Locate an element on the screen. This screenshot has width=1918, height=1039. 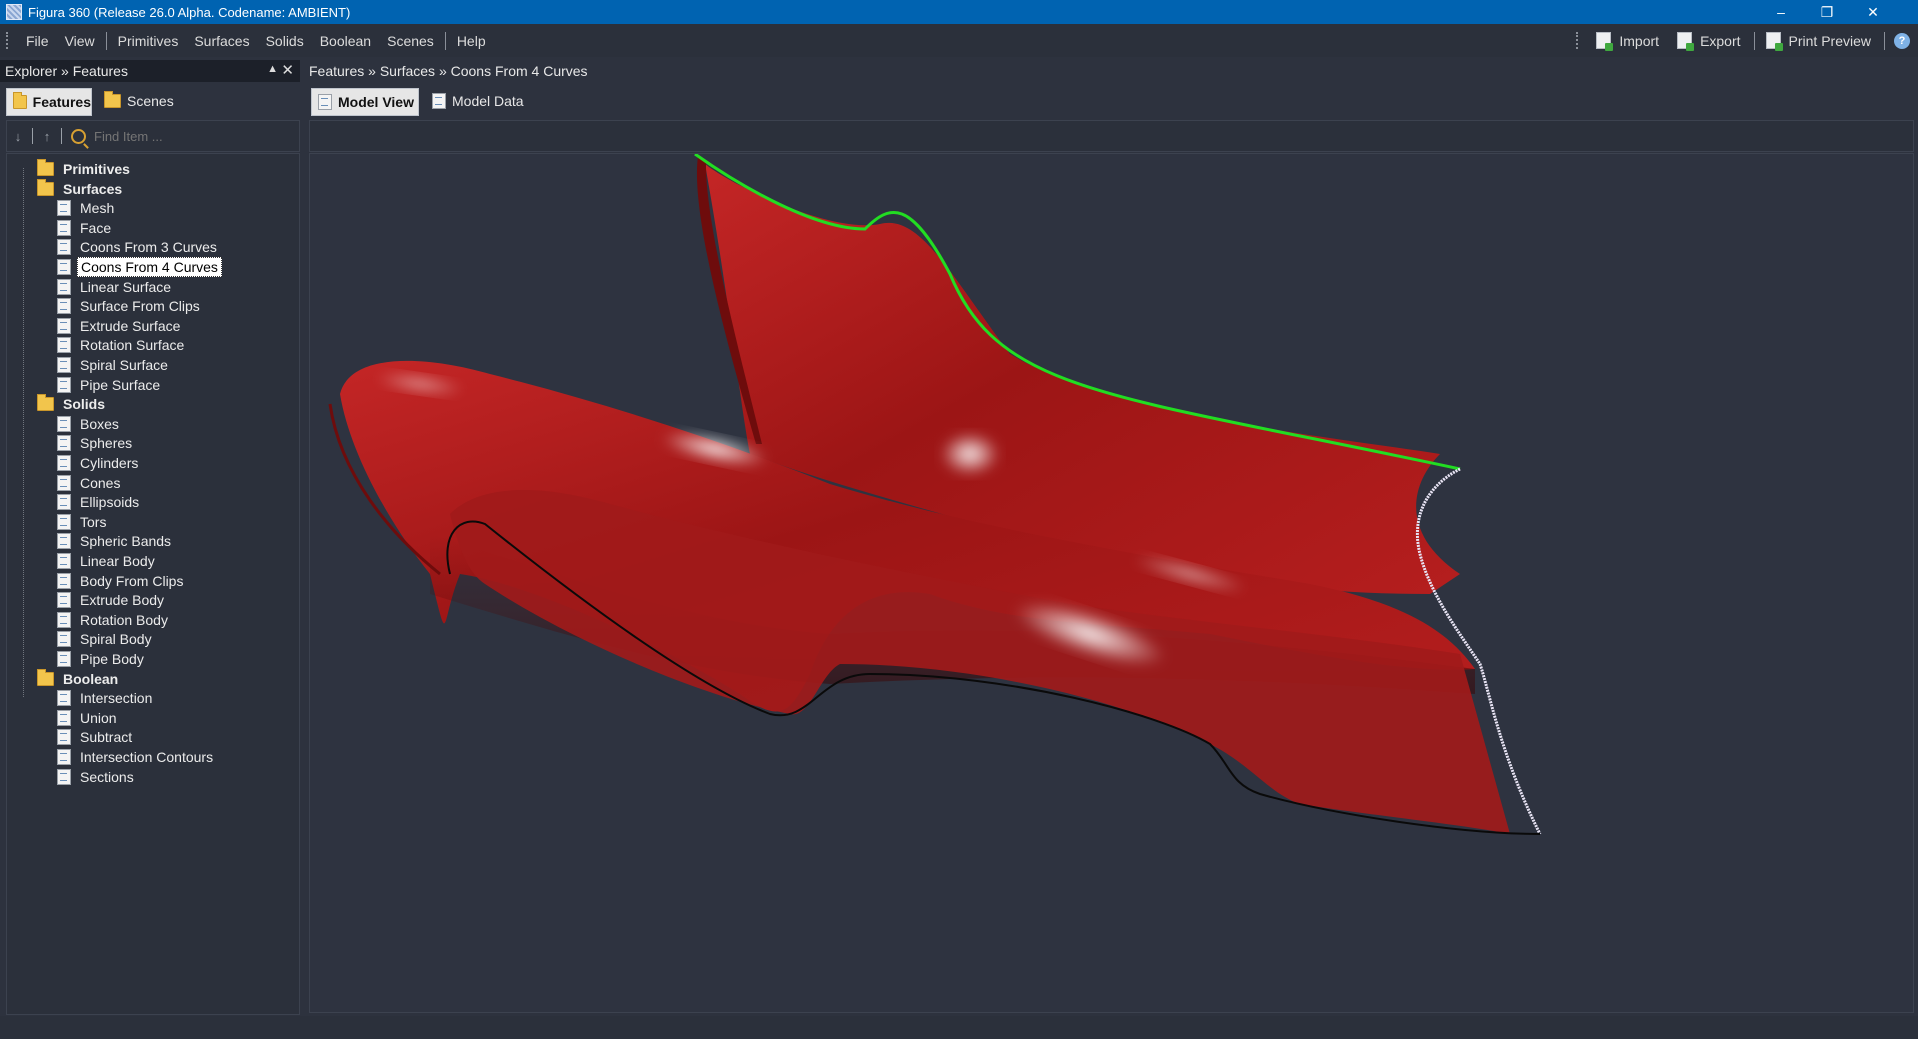
tree-item-label: Extrude Surface is located at coordinates (130, 325).